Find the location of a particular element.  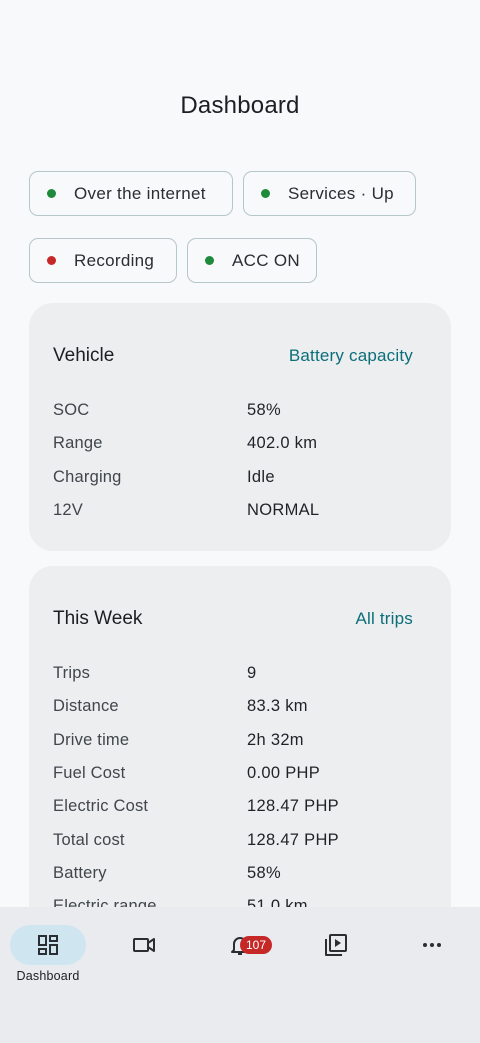

stat-value: 2h 32m is located at coordinates (275, 740).